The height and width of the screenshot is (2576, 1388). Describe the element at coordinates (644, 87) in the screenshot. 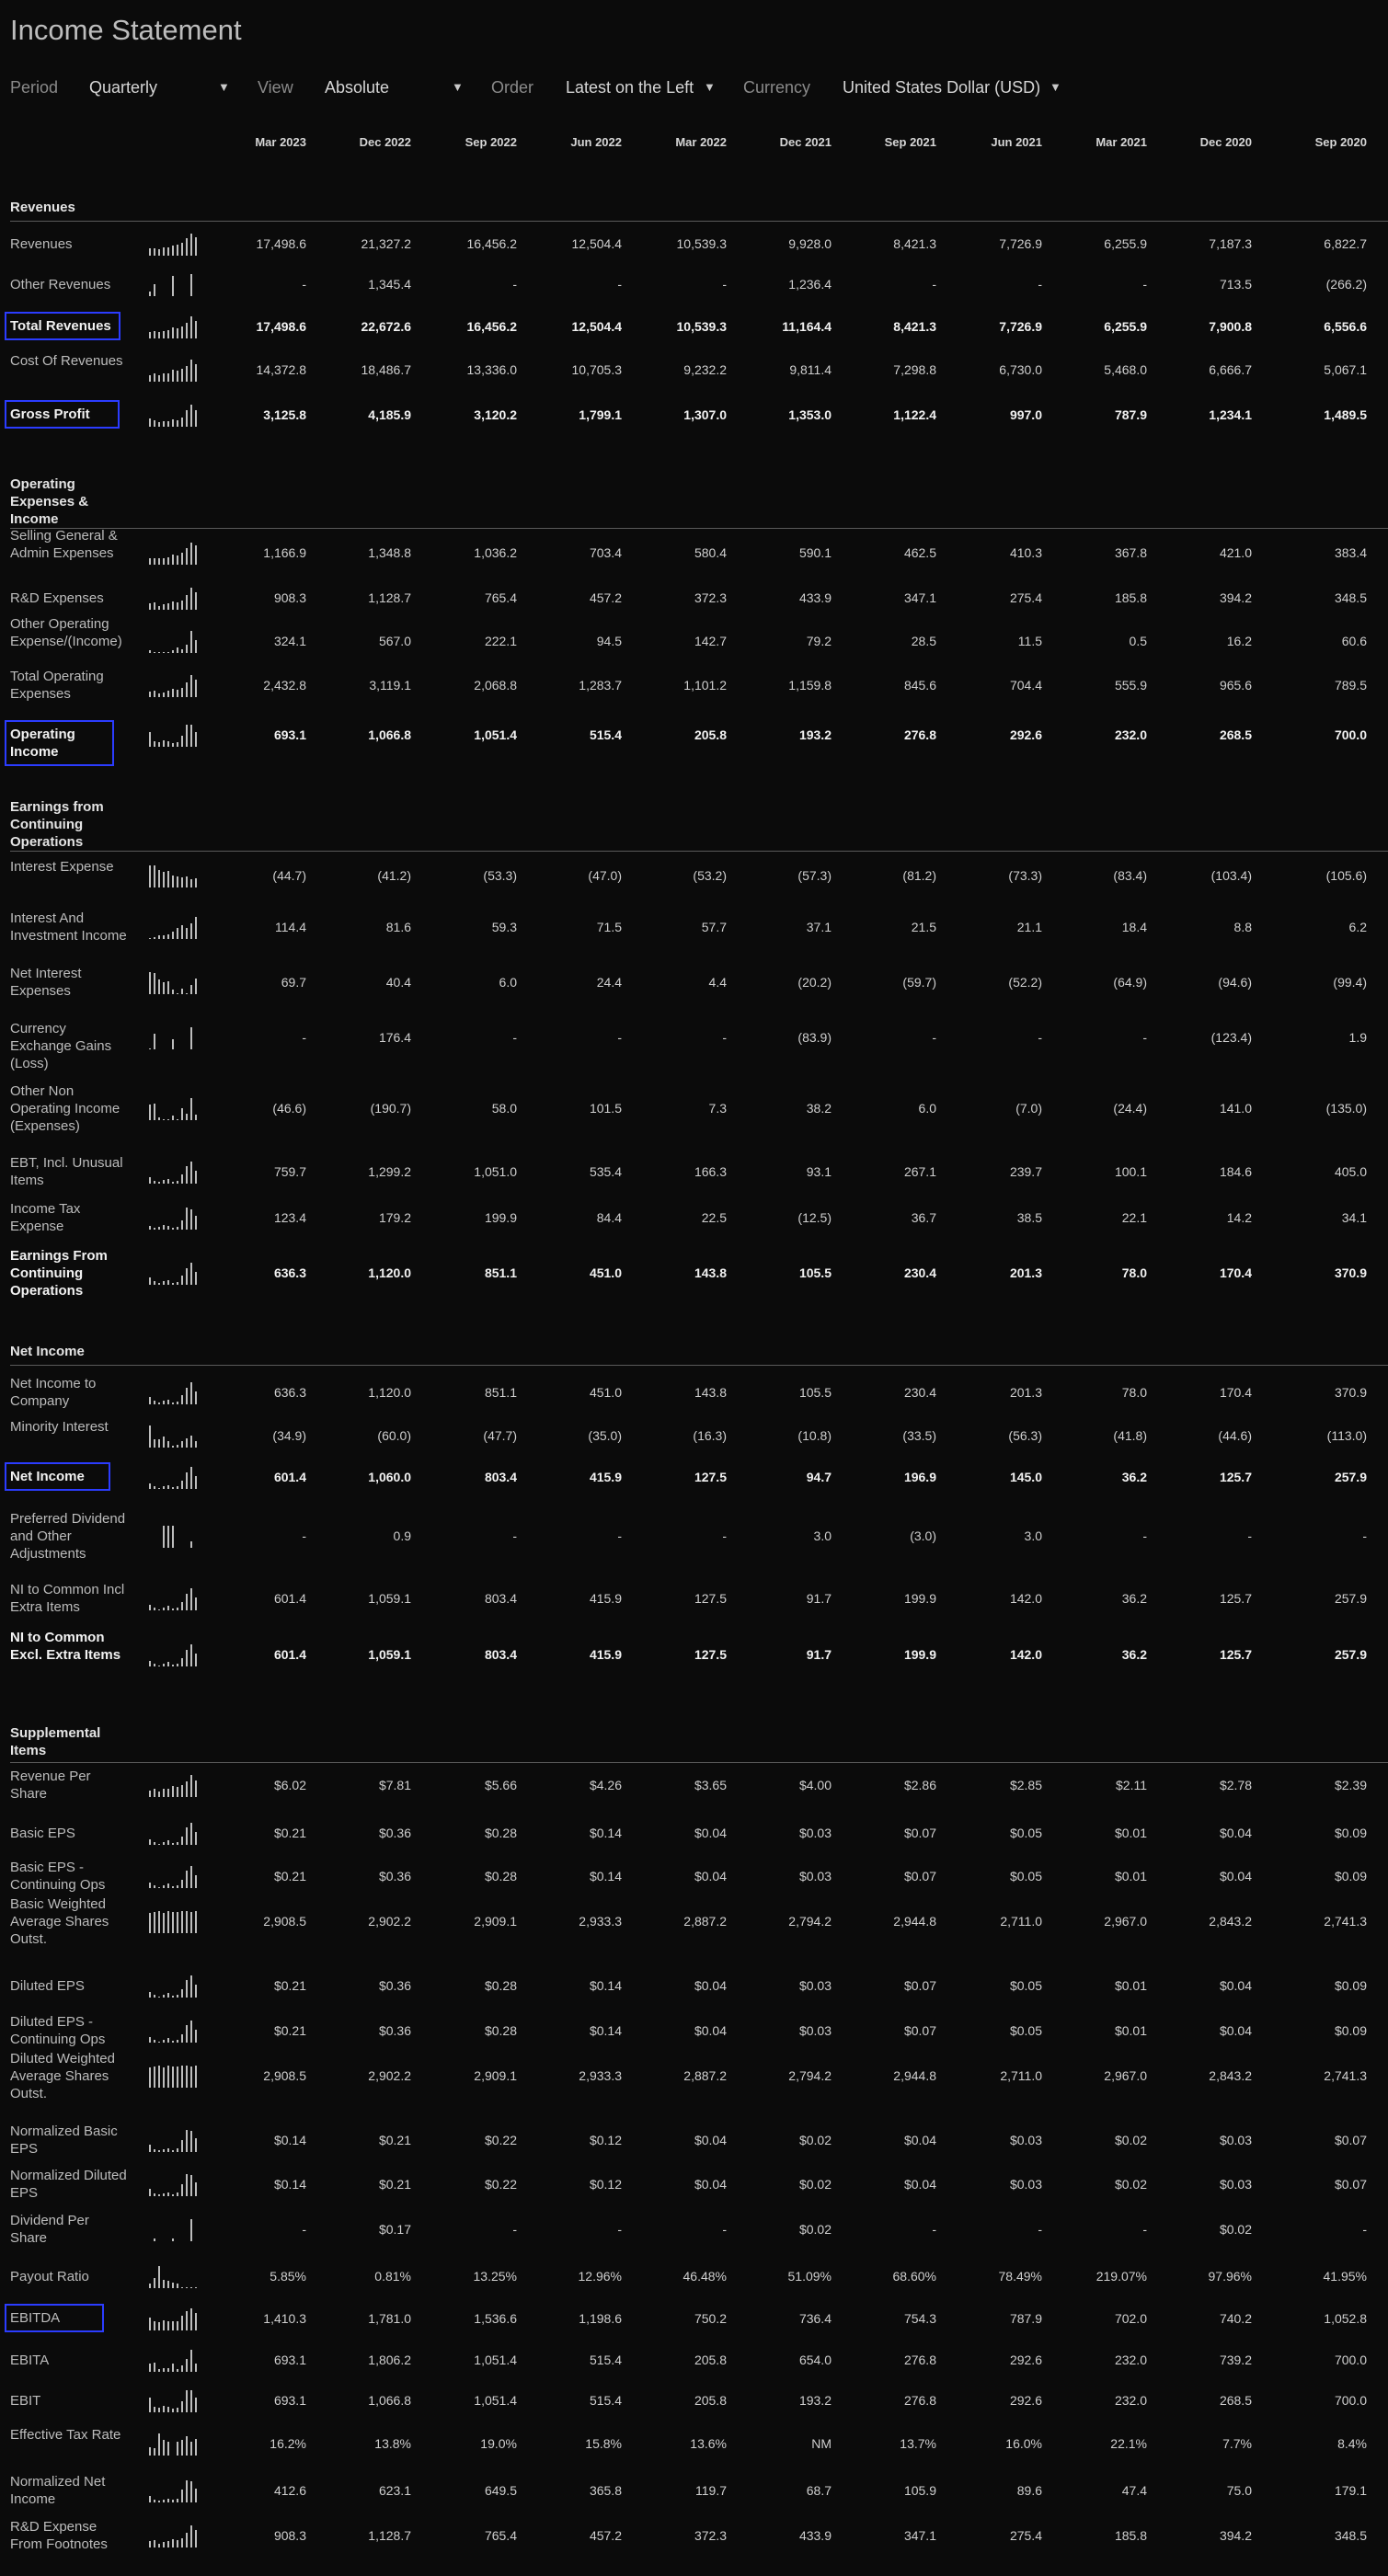

I see `order-dropdown: Latest on the Left ▼` at that location.